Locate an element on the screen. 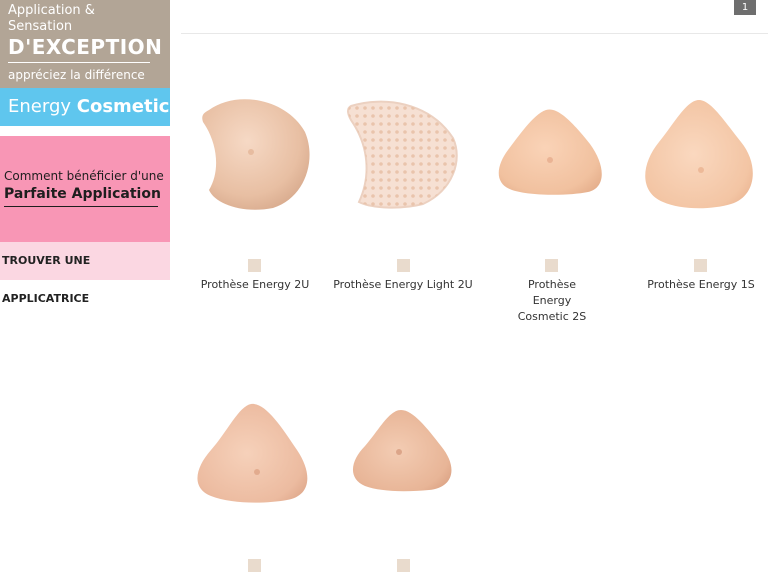 The width and height of the screenshot is (768, 576). promo-application-line3: appréciez la différence is located at coordinates (76, 75).